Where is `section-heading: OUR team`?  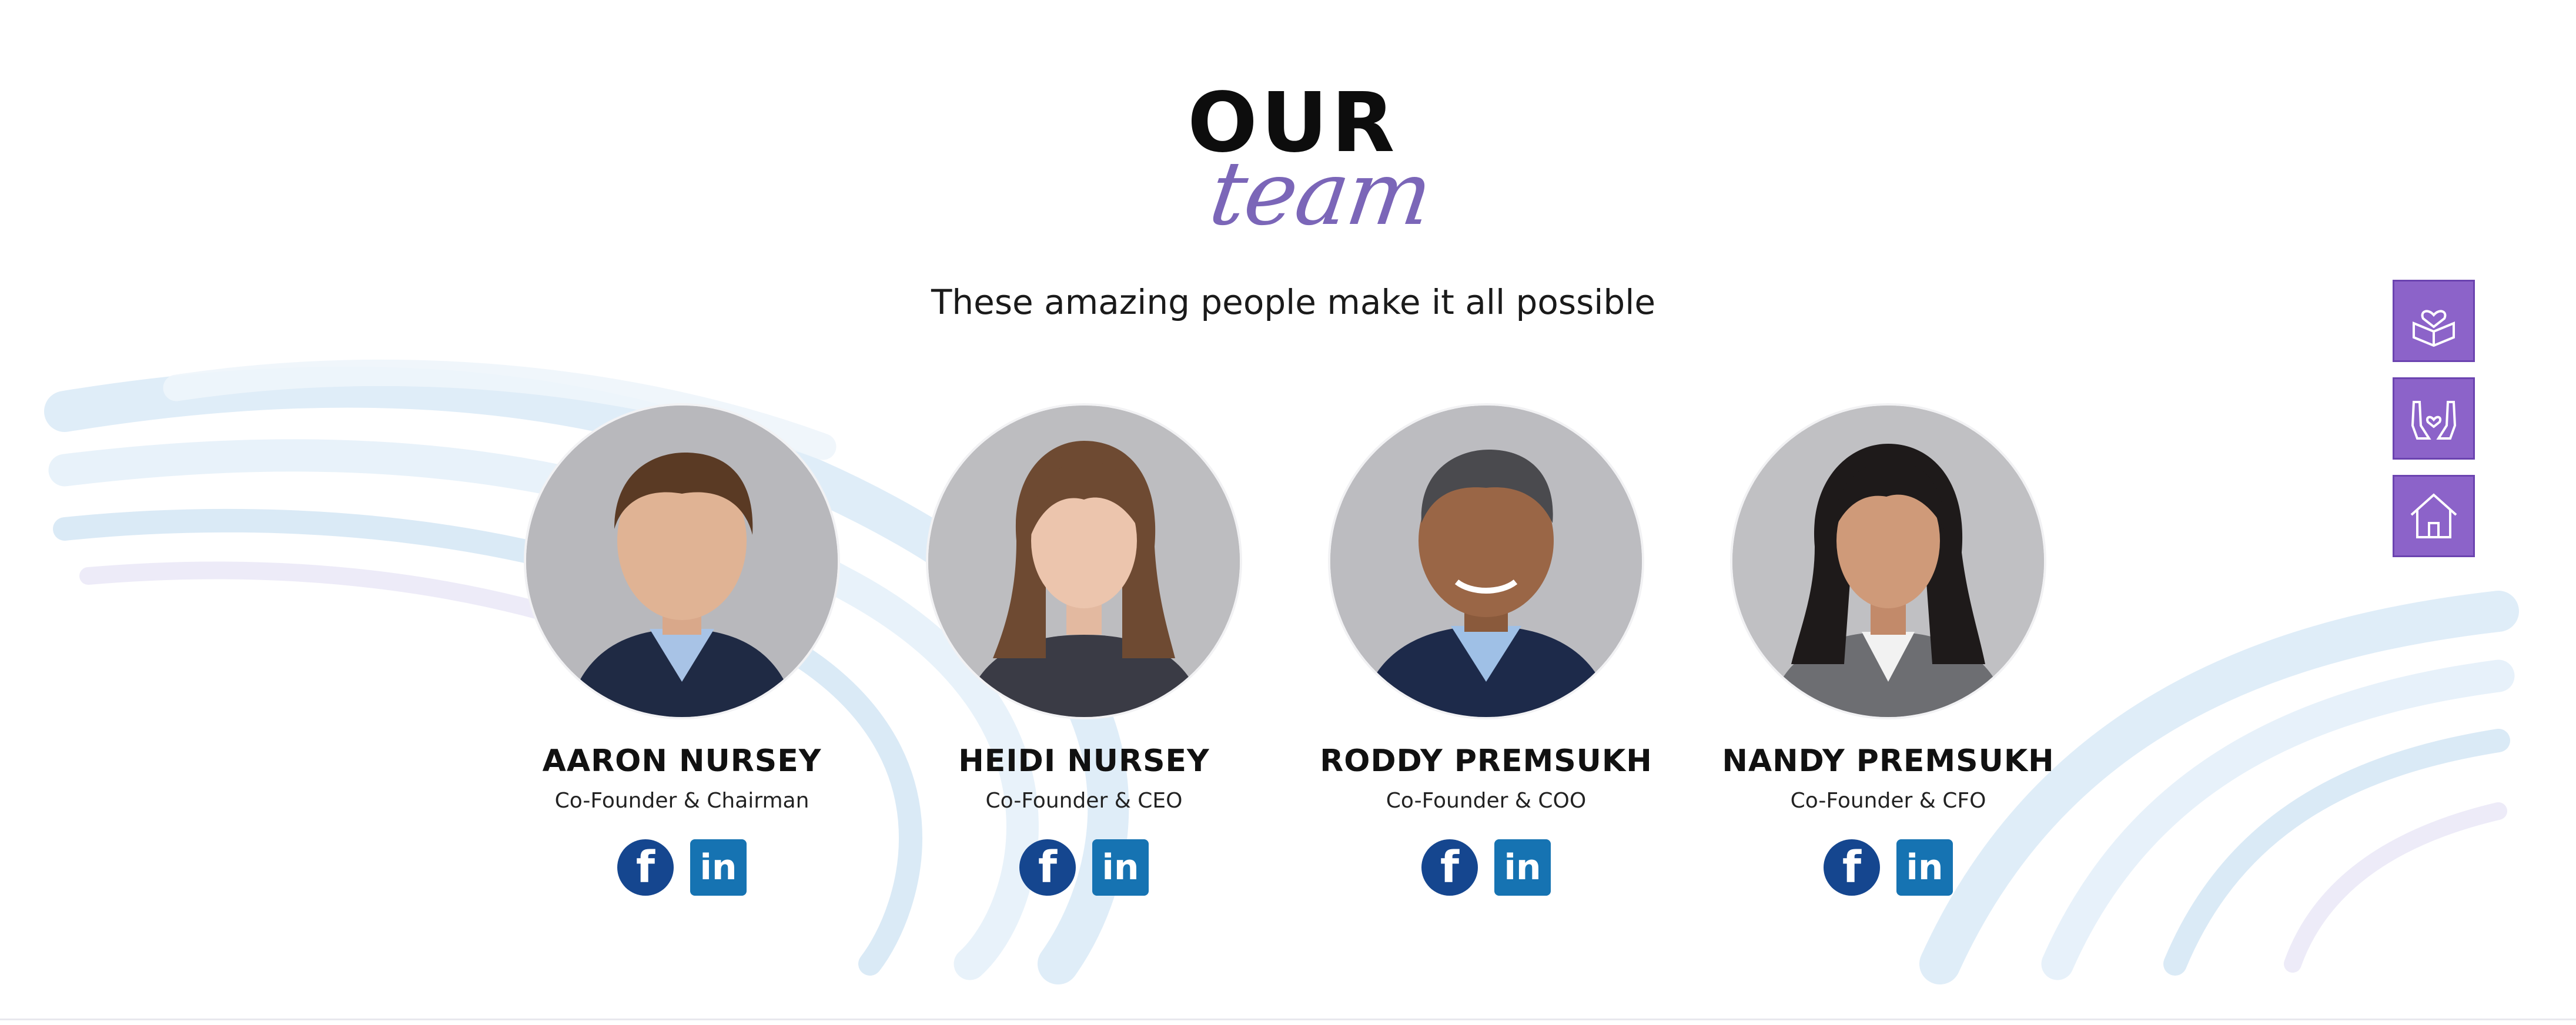 section-heading: OUR team is located at coordinates (1293, 167).